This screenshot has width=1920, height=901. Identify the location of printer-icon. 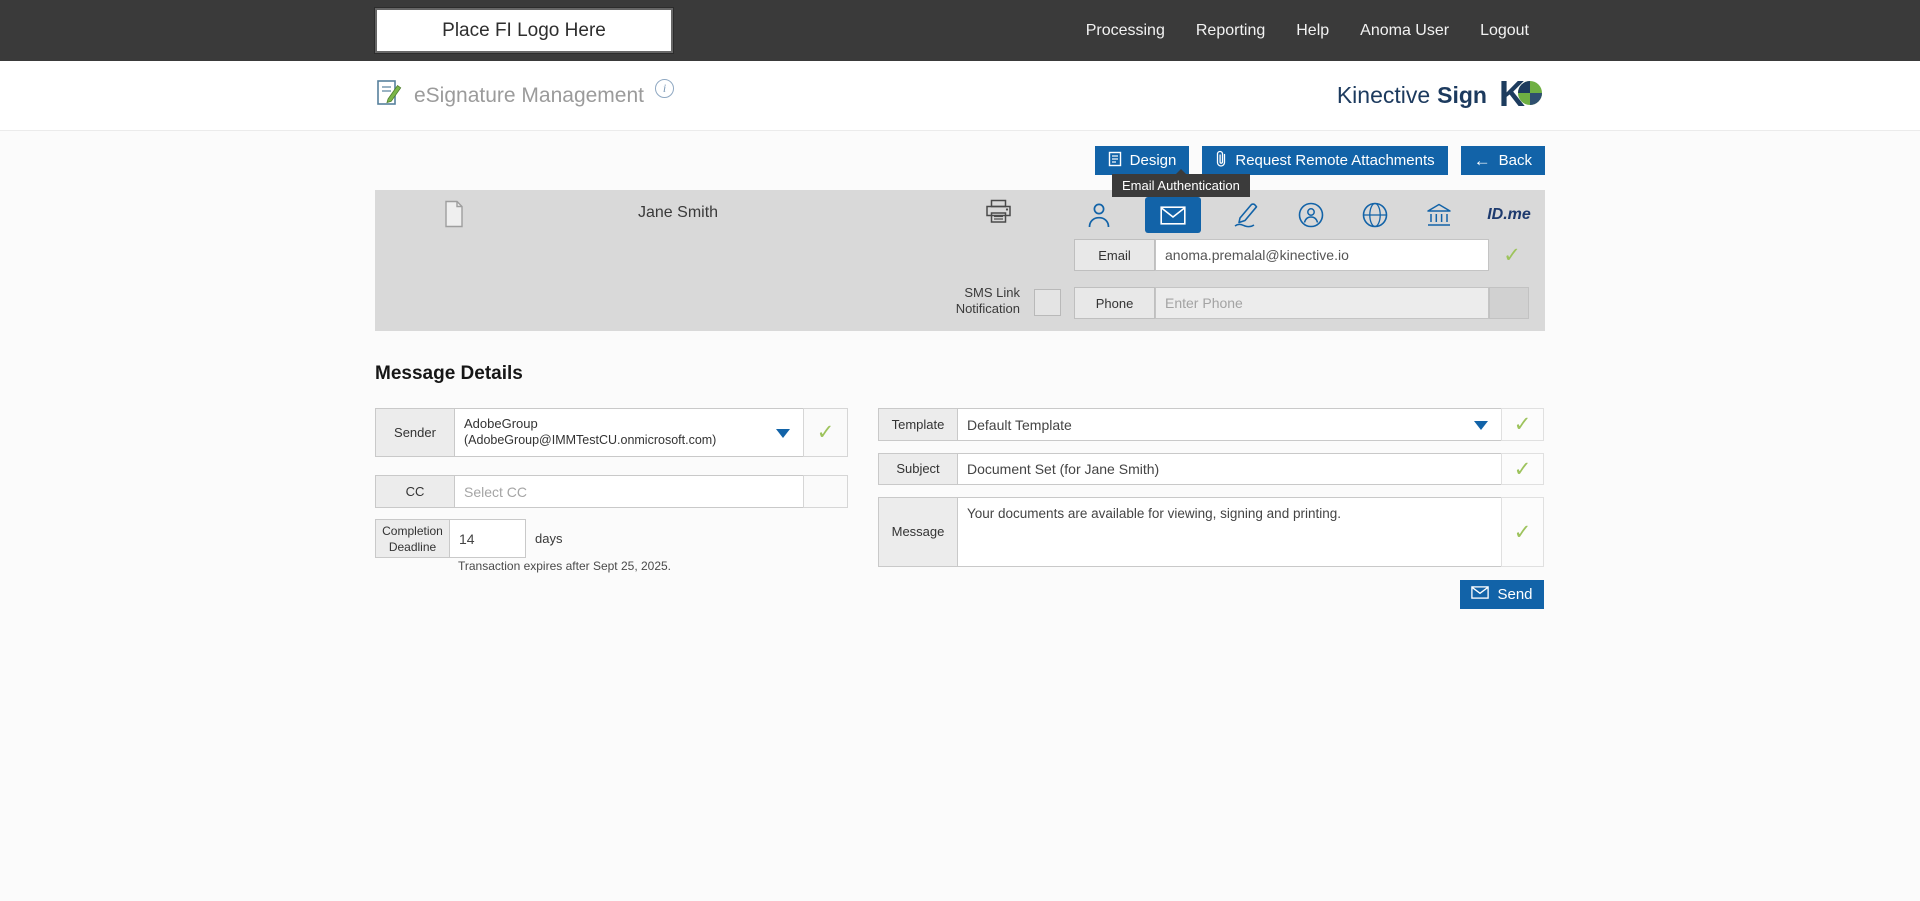
(998, 214).